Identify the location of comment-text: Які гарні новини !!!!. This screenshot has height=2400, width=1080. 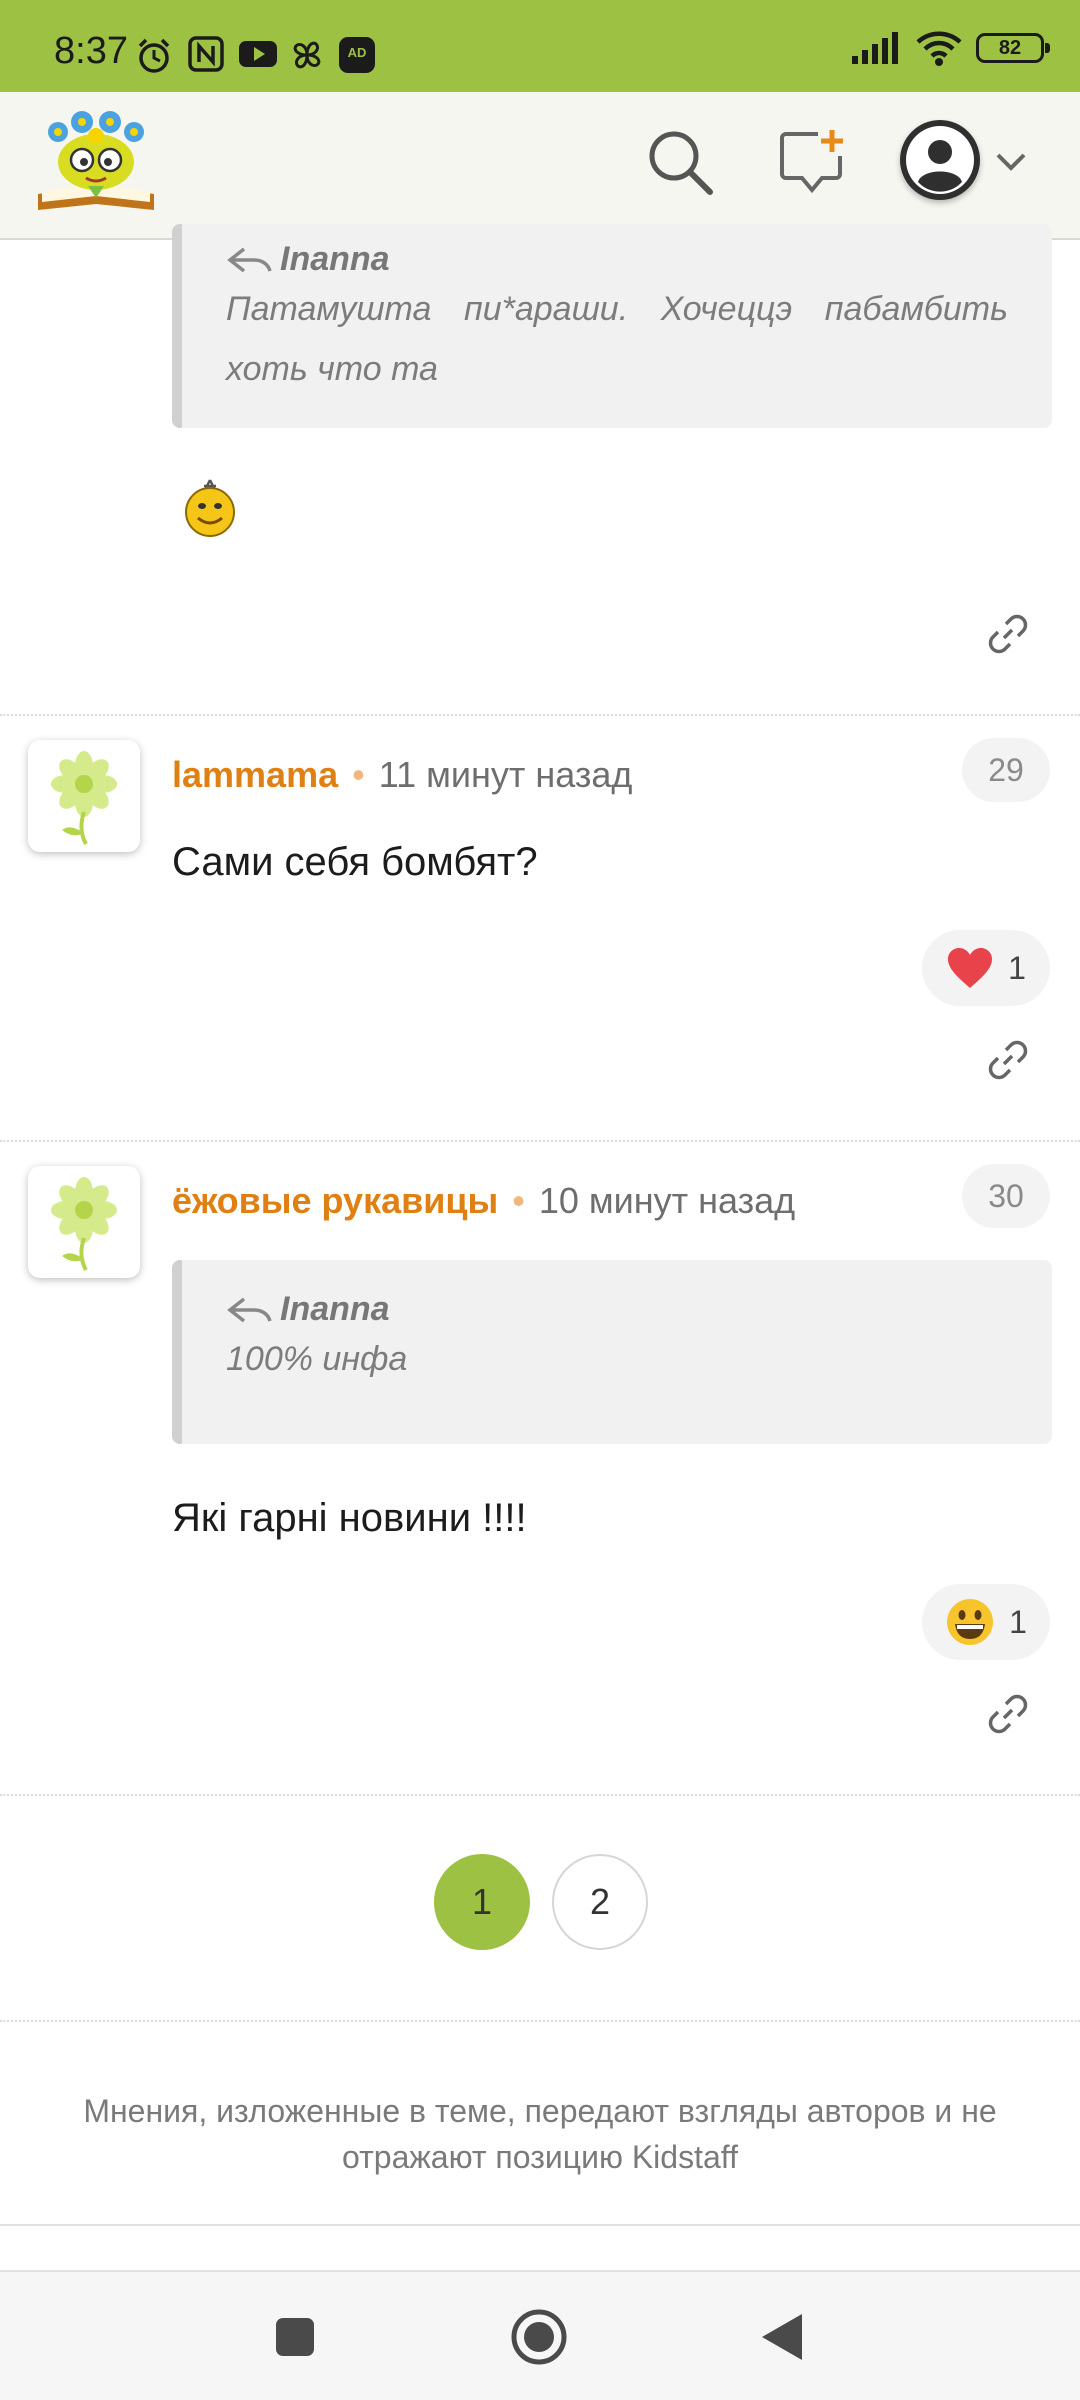
(349, 1518).